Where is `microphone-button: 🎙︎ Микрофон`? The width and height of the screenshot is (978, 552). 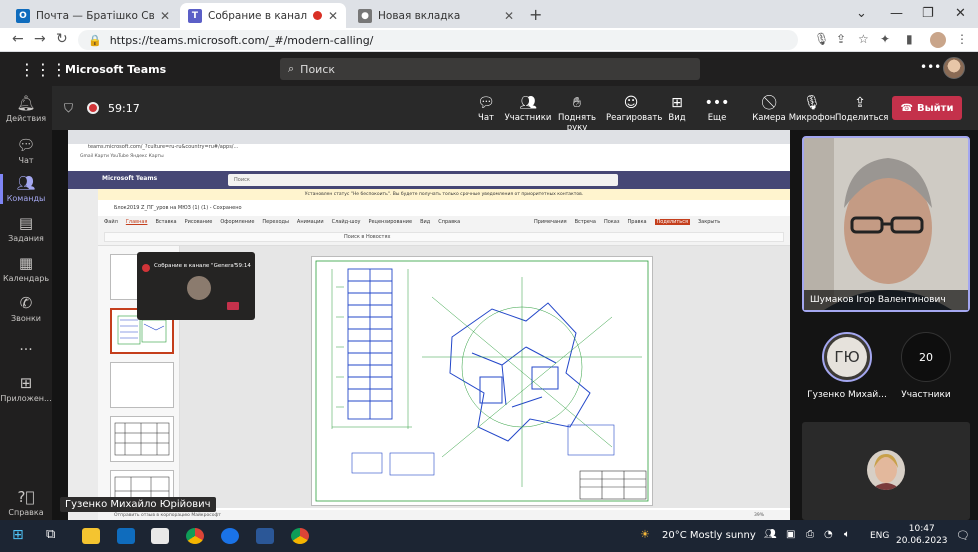 microphone-button: 🎙︎ Микрофон is located at coordinates (812, 109).